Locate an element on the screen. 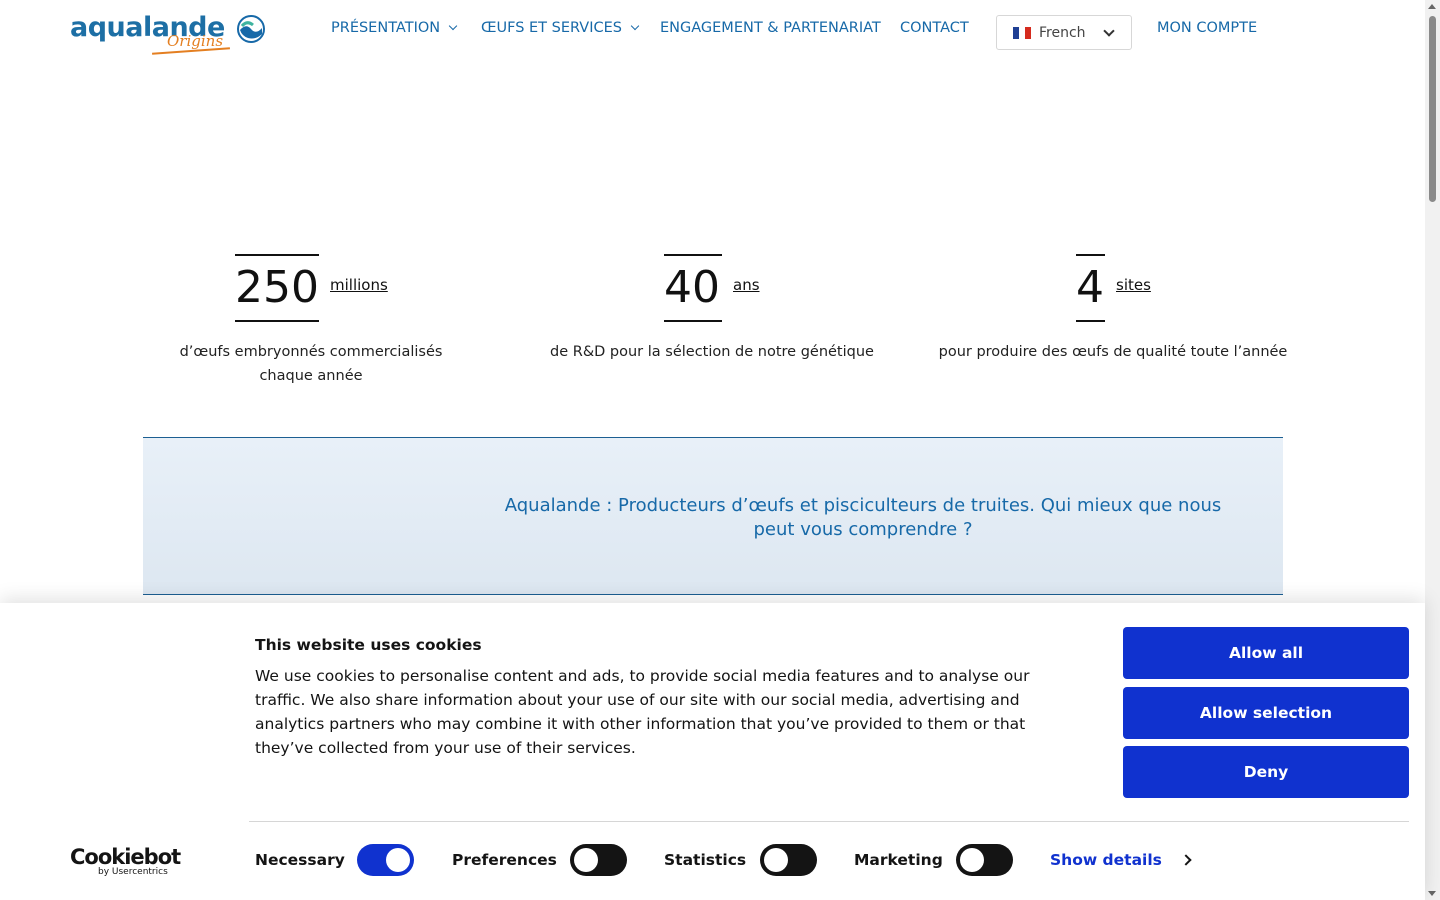  language-label: French is located at coordinates (1062, 32).